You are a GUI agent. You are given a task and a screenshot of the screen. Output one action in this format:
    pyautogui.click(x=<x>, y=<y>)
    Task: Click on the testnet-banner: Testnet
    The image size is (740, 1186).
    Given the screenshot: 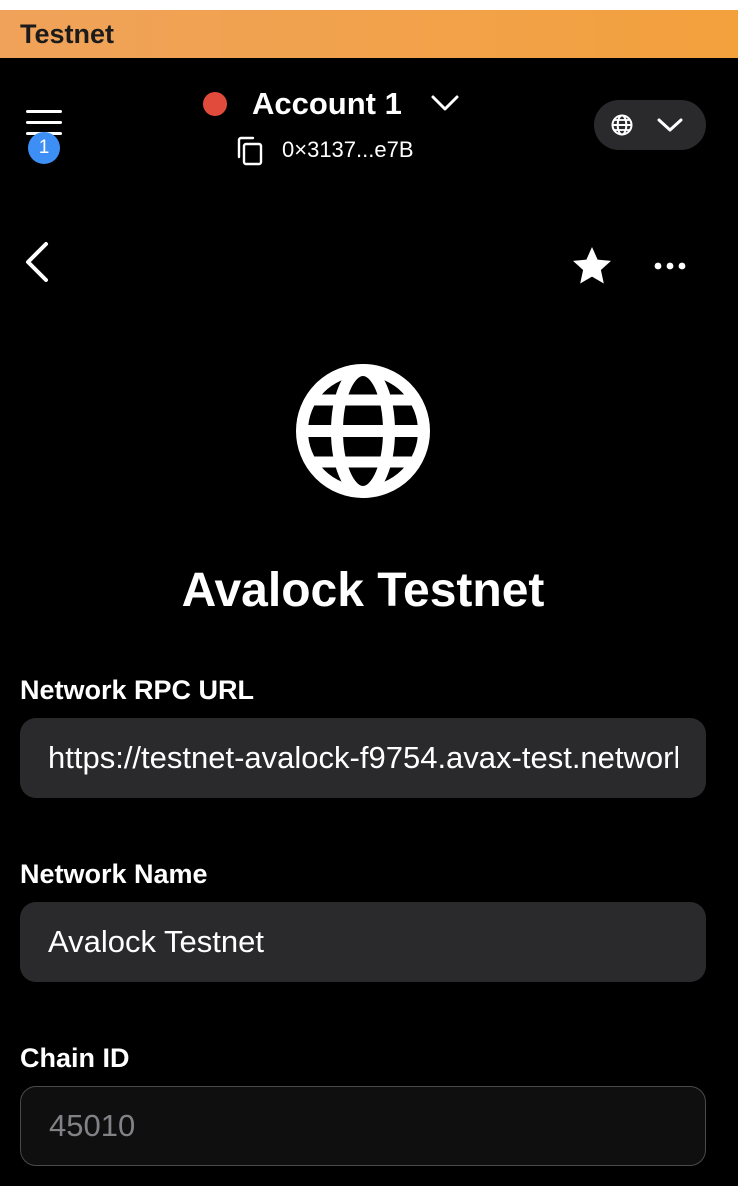 What is the action you would take?
    pyautogui.click(x=369, y=34)
    